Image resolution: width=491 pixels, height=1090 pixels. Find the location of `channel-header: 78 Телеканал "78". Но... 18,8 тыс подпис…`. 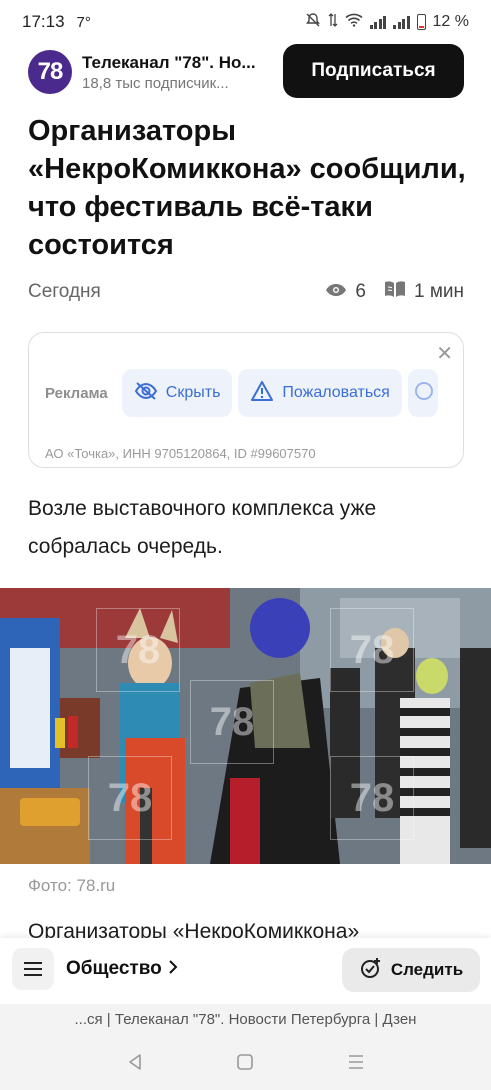

channel-header: 78 Телеканал "78". Но... 18,8 тыс подпис… is located at coordinates (245, 72).